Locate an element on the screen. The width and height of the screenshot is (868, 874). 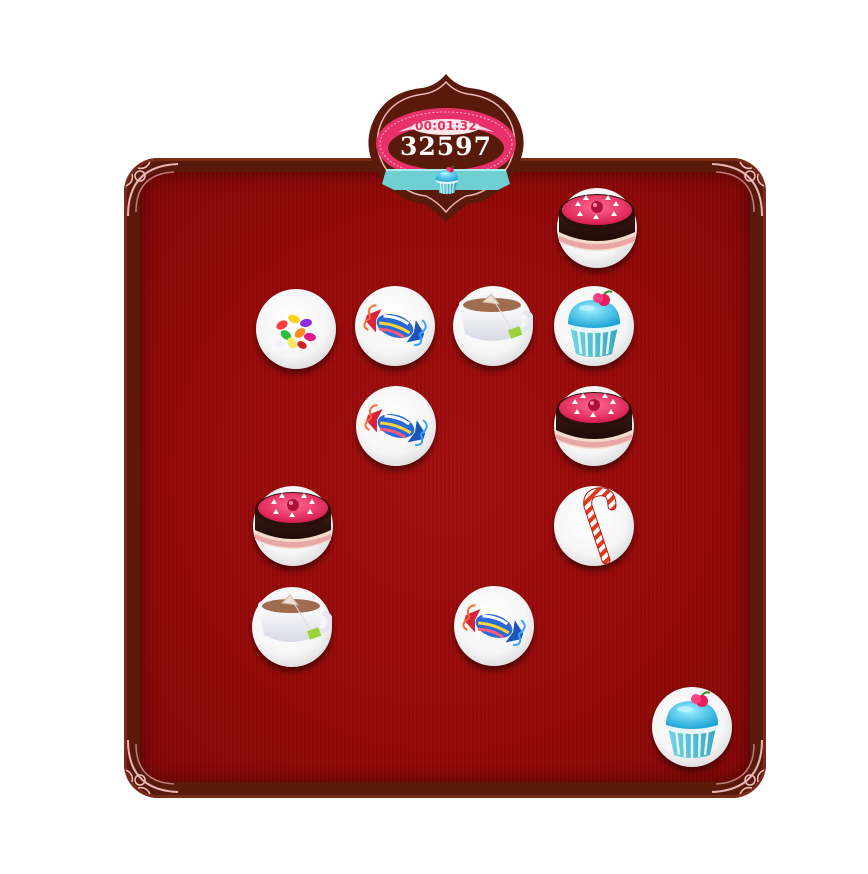
jelly-beans-icon is located at coordinates (296, 329).